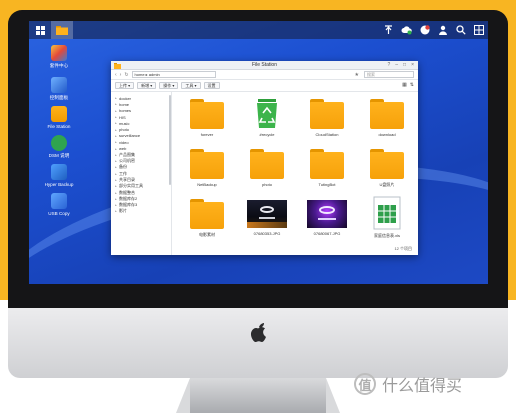 This screenshot has height=413, width=516. Describe the element at coordinates (267, 134) in the screenshot. I see `file-item-label: #recycle` at that location.